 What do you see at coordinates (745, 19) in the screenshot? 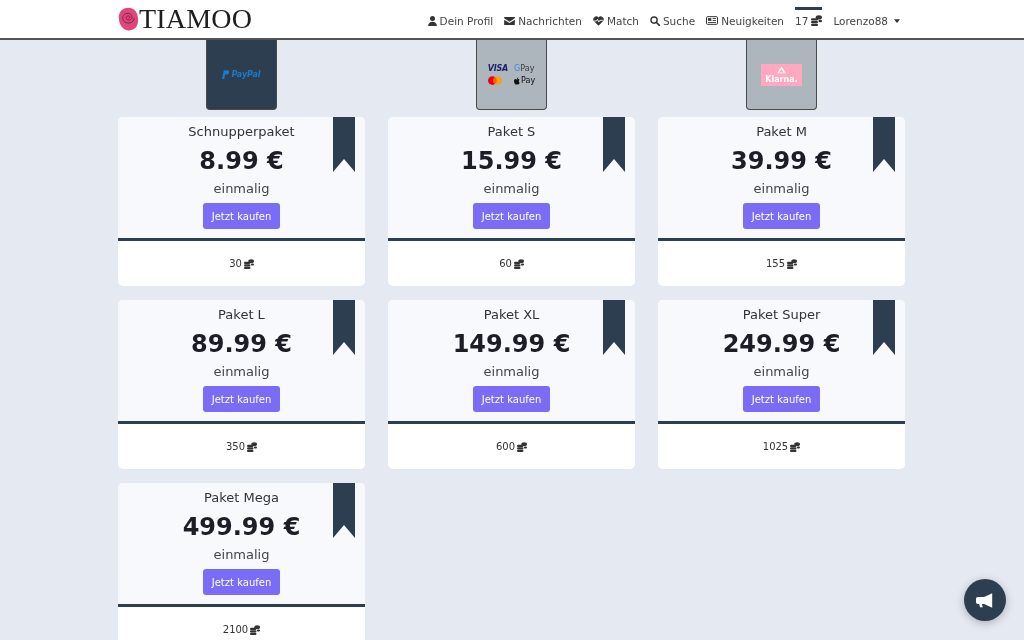
I see `nav-link: Neuigkeiten` at bounding box center [745, 19].